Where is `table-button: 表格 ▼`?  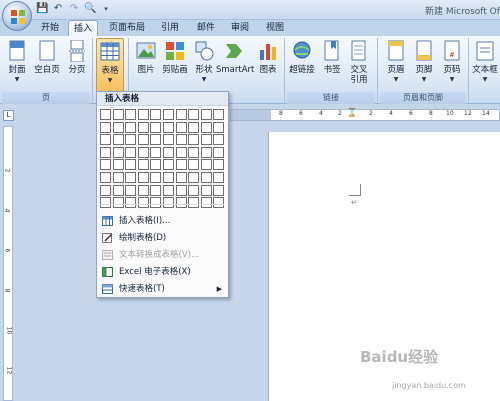
table-button: 表格 ▼ is located at coordinates (110, 65).